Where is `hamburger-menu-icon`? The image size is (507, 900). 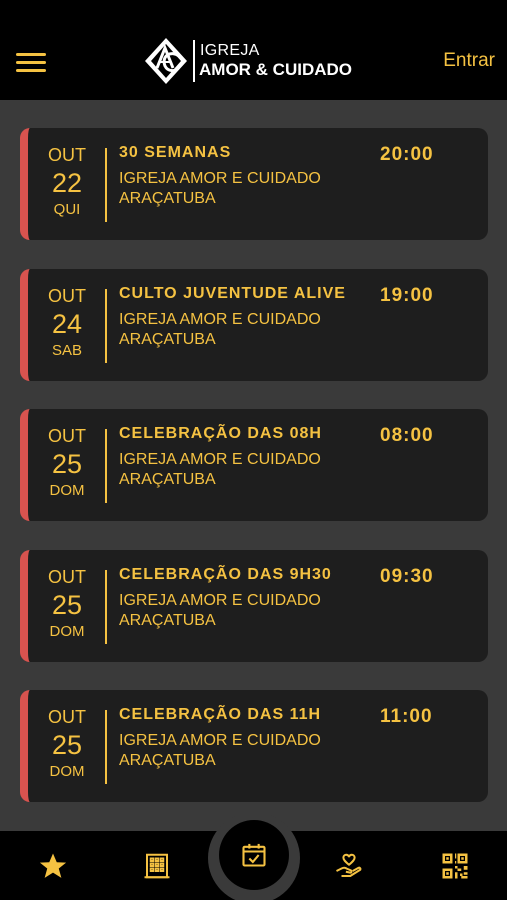 hamburger-menu-icon is located at coordinates (31, 61).